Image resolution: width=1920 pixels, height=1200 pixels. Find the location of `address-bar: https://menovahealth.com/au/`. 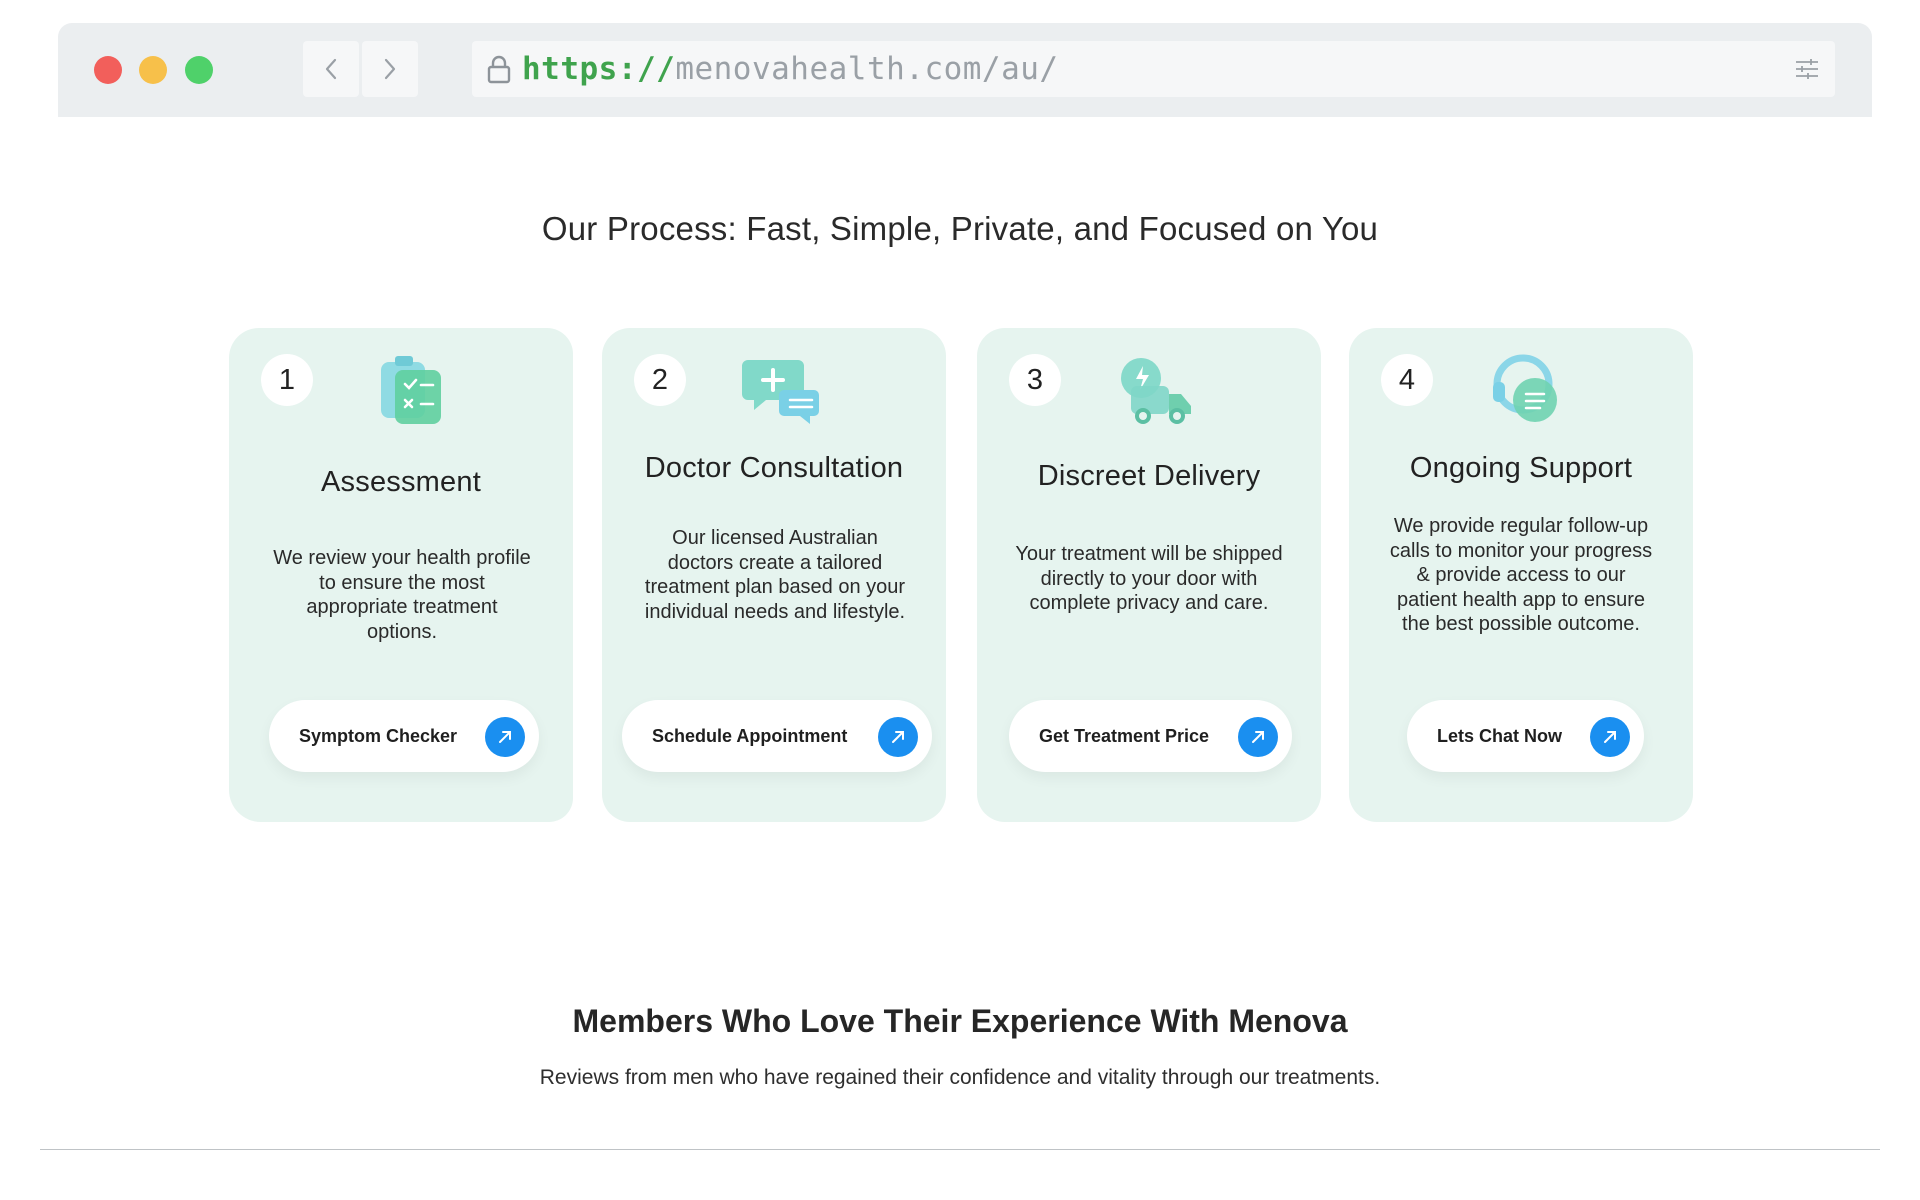

address-bar: https://menovahealth.com/au/ is located at coordinates (1137, 69).